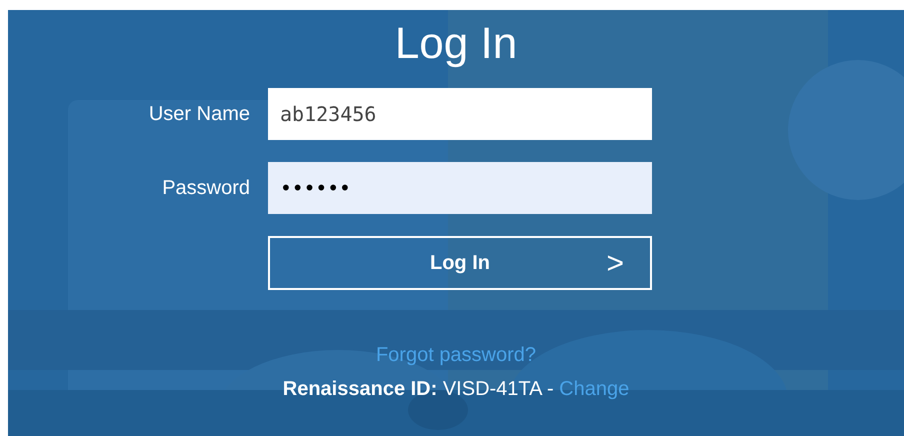  Describe the element at coordinates (456, 389) in the screenshot. I see `renaissance-id-text: Renaissance ID: VISD-41TA - Change` at that location.